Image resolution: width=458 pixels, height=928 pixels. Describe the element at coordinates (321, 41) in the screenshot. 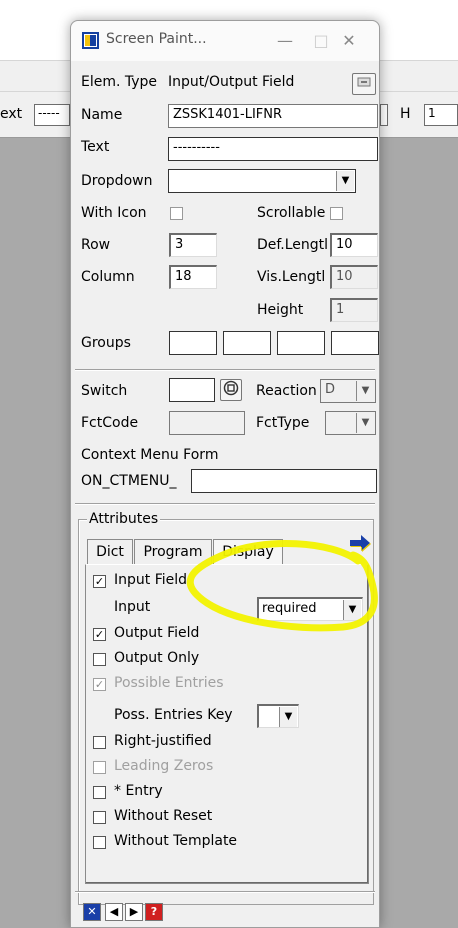

I see `maximize-button: □` at that location.